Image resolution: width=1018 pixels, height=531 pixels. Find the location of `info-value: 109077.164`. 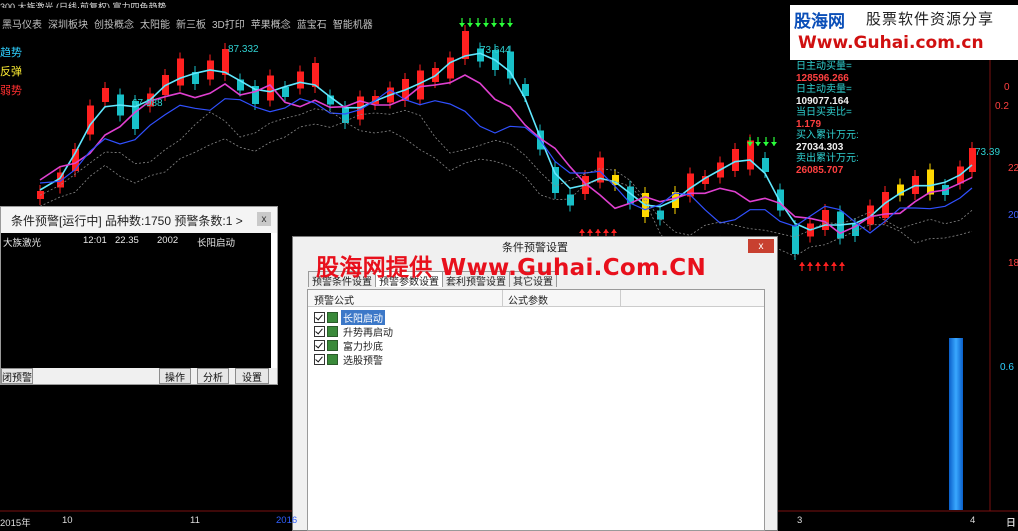

info-value: 109077.164 is located at coordinates (822, 101).